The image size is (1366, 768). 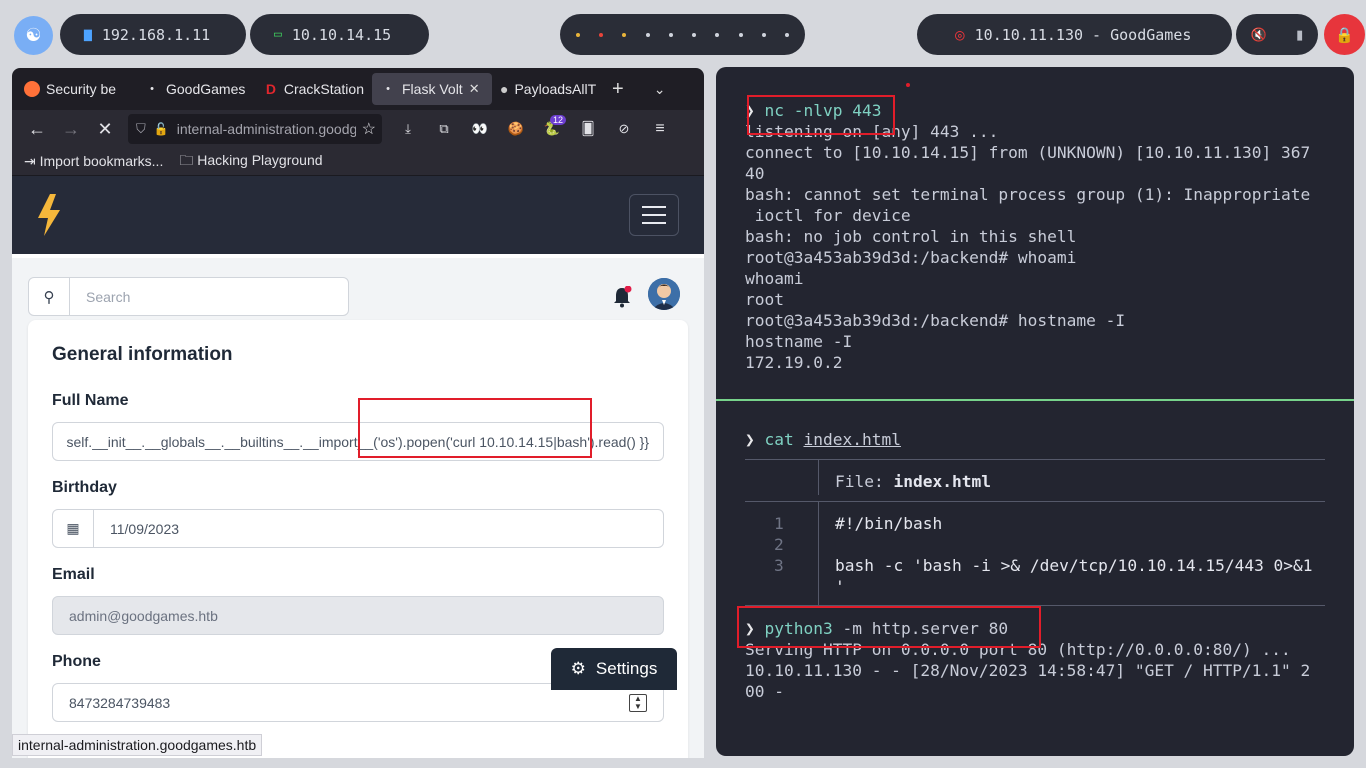 I want to click on target-pill: ◎ 10.10.11.130 - GoodGames, so click(x=1074, y=34).